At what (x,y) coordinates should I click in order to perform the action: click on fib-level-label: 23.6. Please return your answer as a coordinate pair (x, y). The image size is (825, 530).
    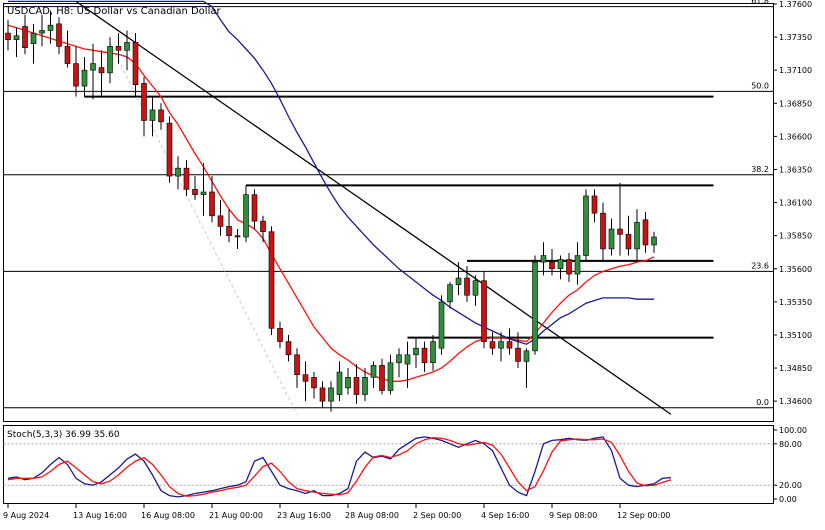
    Looking at the image, I should click on (760, 265).